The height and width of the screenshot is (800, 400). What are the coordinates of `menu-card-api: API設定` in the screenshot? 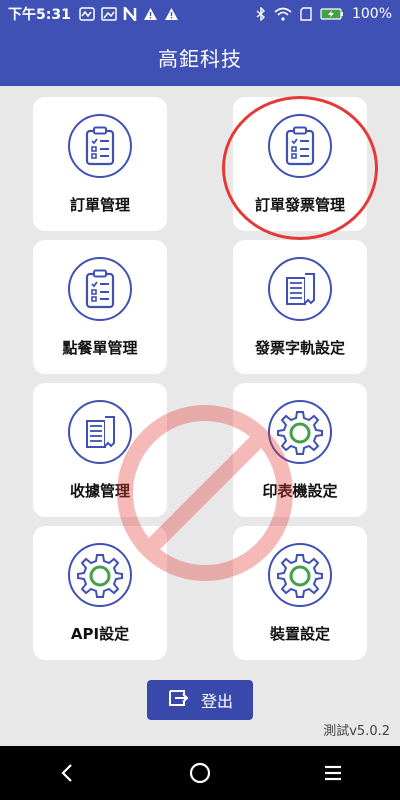 It's located at (100, 593).